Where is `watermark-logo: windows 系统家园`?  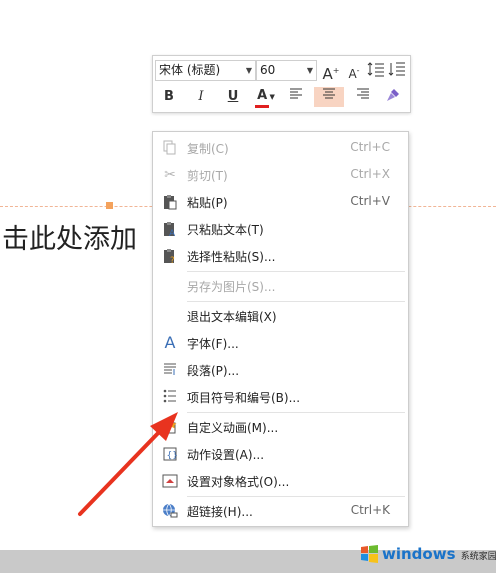
watermark-logo: windows 系统家园 is located at coordinates (428, 556).